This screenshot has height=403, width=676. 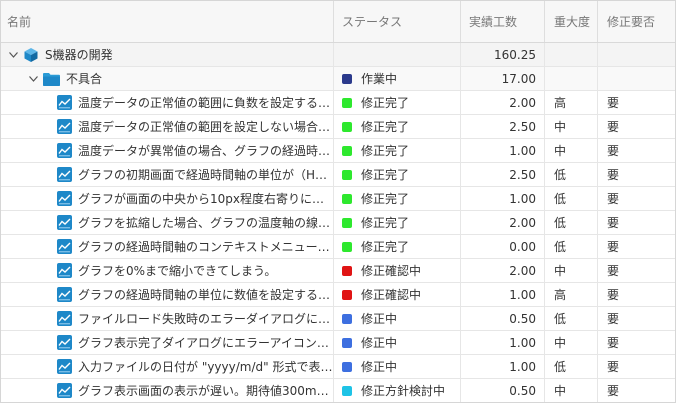 I want to click on tree-row-issue: ファイルロード失敗時のエラーダイアログに… 修正中 0.50 低 要, so click(x=338, y=319).